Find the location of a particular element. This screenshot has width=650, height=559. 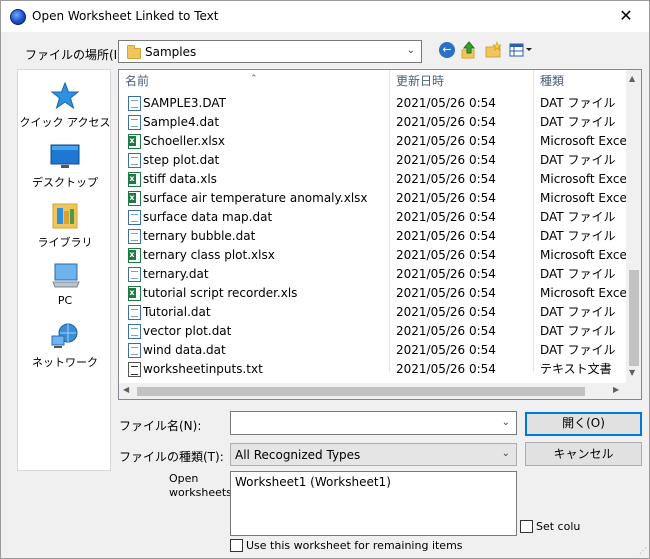

back-icon: ← is located at coordinates (447, 50).